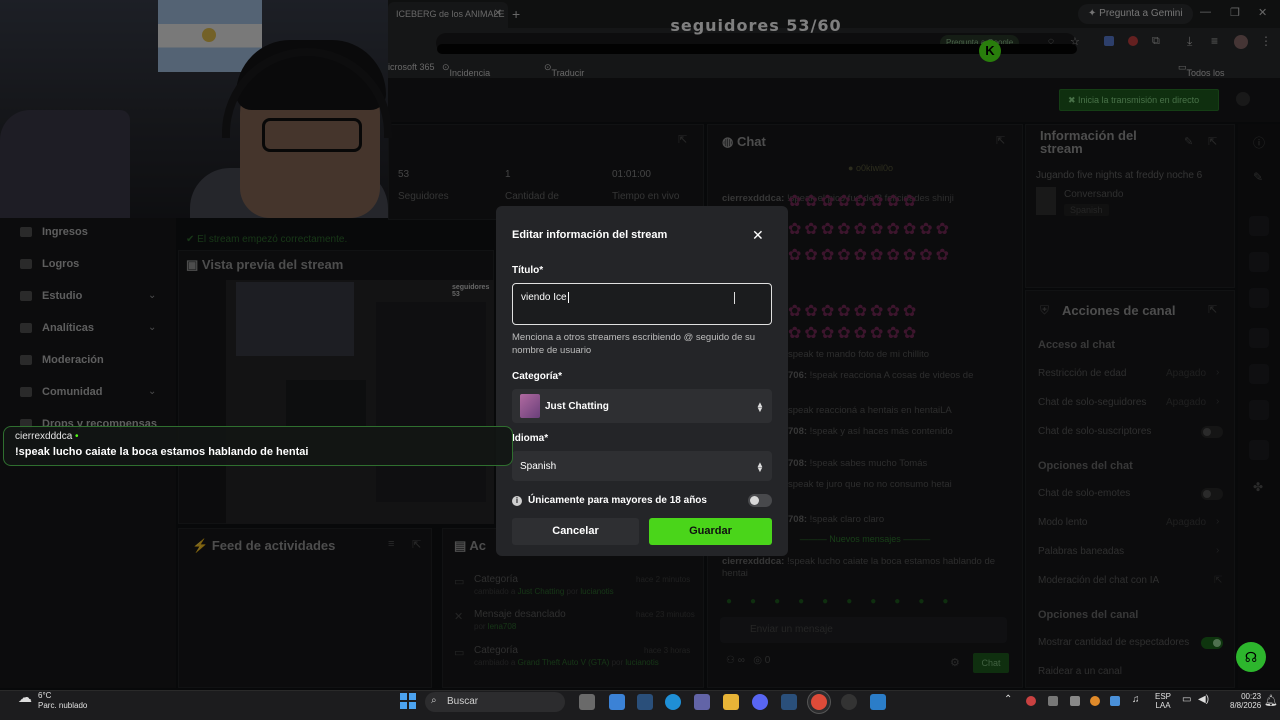  What do you see at coordinates (1271, 700) in the screenshot?
I see `notification-bell-icon: 🔔︎` at bounding box center [1271, 700].